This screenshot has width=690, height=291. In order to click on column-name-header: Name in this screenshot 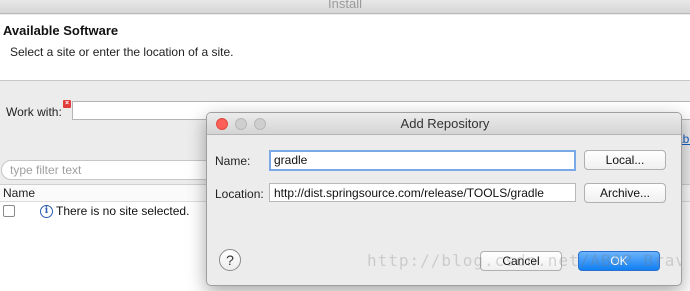, I will do `click(19, 193)`.